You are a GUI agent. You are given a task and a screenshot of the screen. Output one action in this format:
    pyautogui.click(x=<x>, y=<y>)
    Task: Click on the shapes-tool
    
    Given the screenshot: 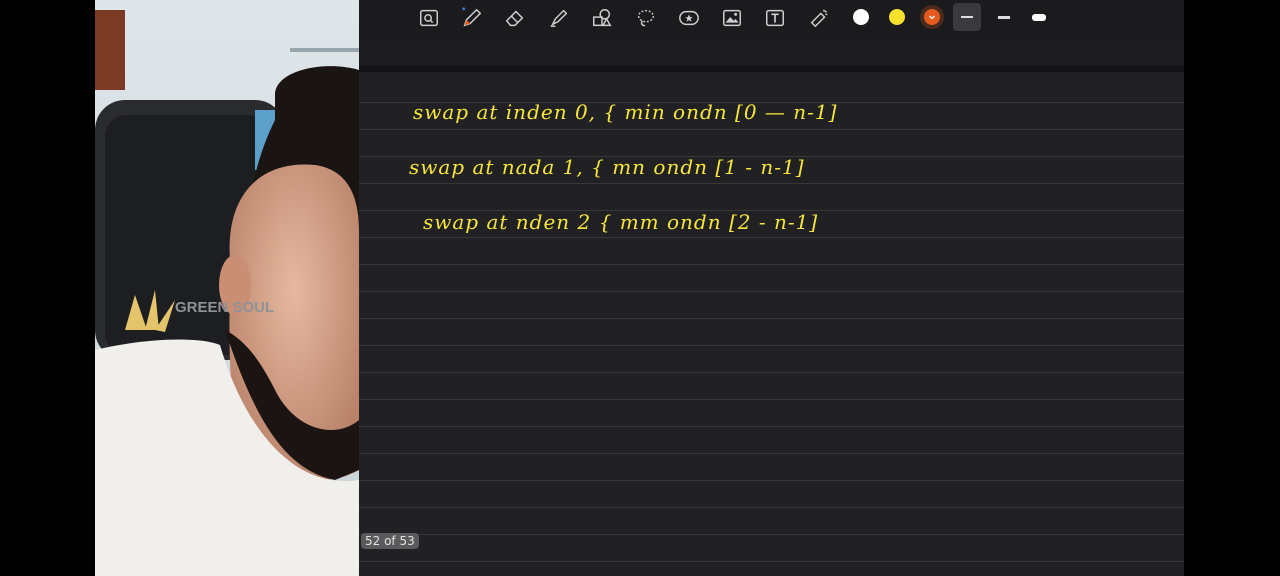 What is the action you would take?
    pyautogui.click(x=602, y=18)
    